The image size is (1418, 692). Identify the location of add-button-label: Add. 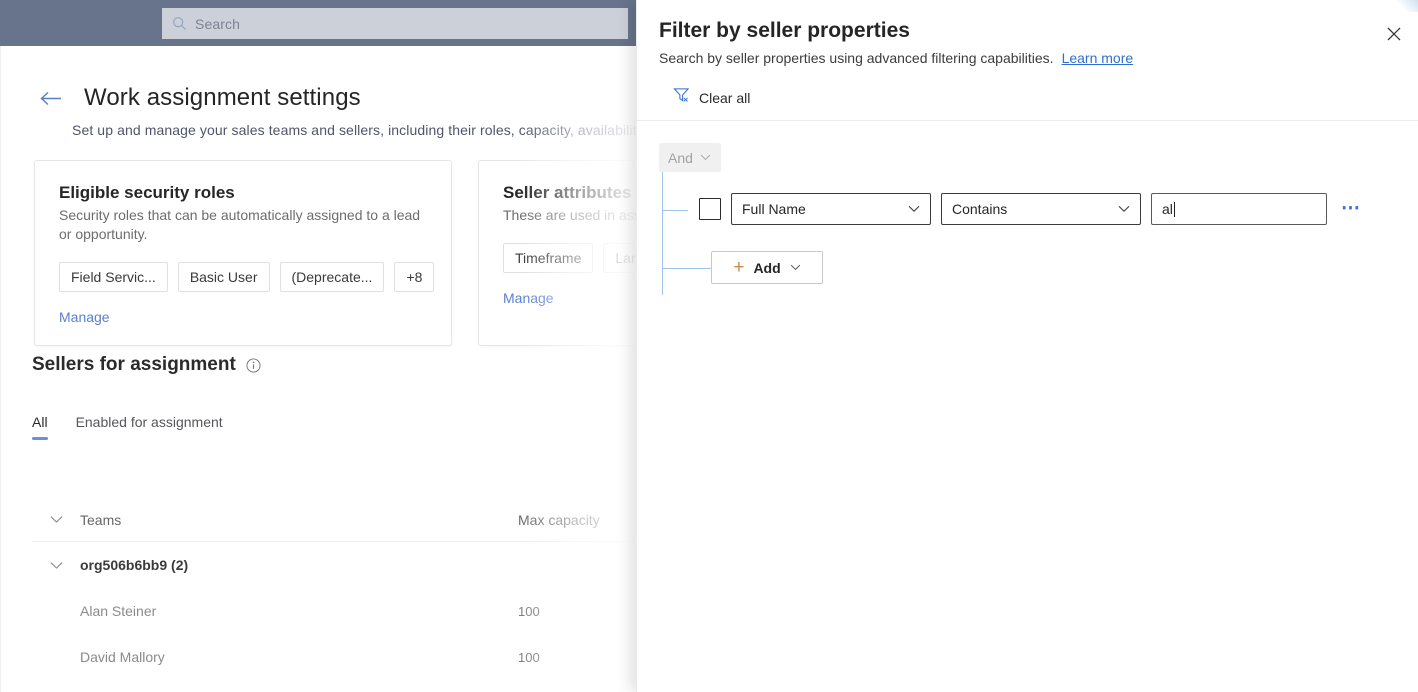
(767, 267).